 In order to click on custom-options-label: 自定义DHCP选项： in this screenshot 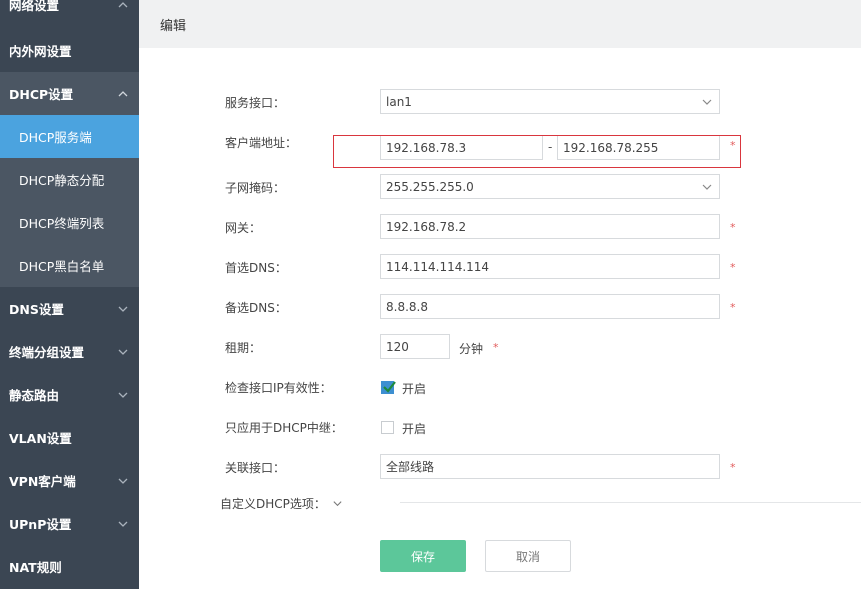, I will do `click(273, 504)`.